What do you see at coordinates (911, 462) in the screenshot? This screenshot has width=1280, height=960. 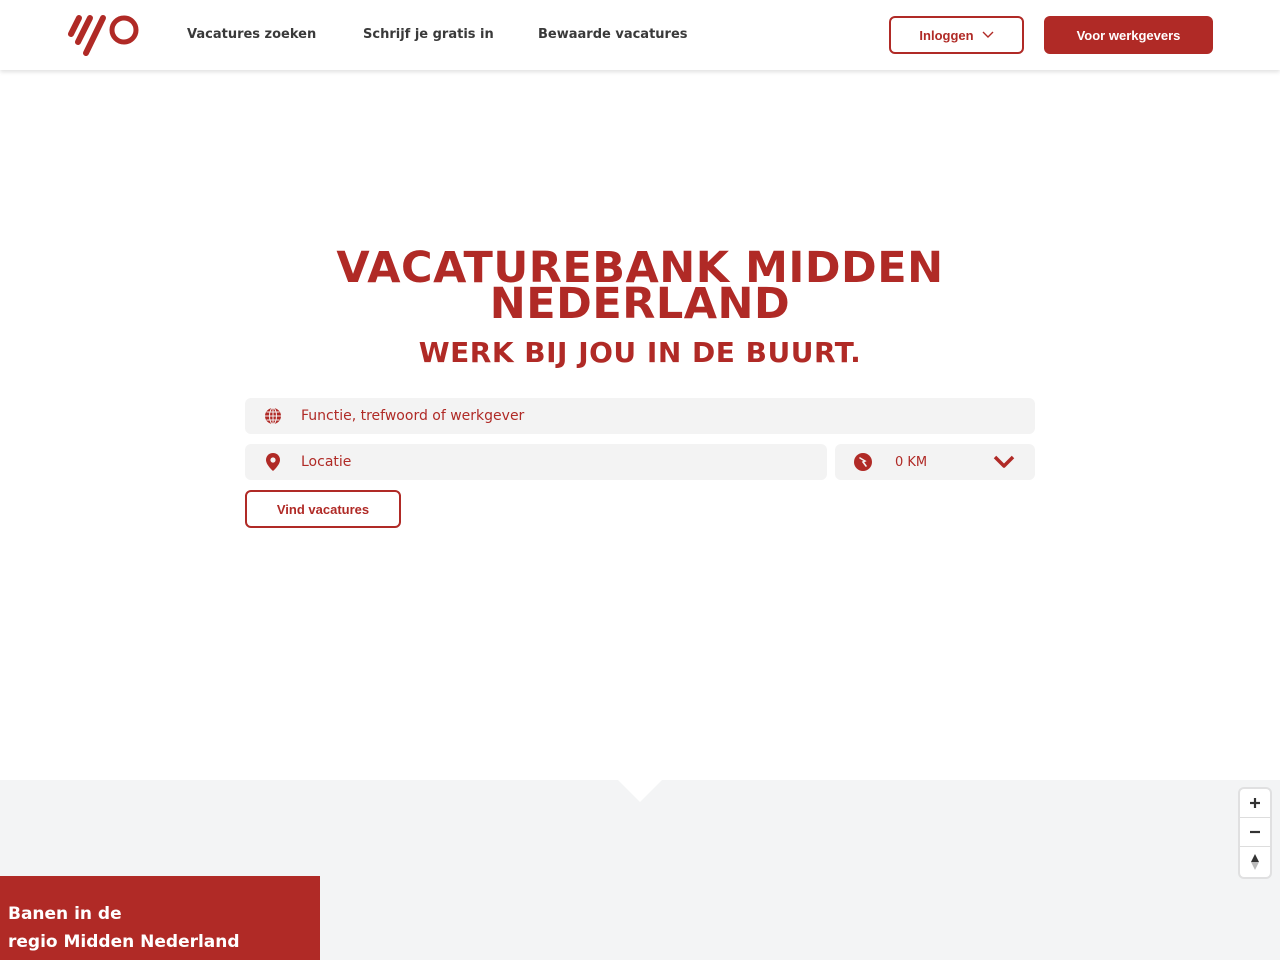 I see `radius-value: 0 KM` at bounding box center [911, 462].